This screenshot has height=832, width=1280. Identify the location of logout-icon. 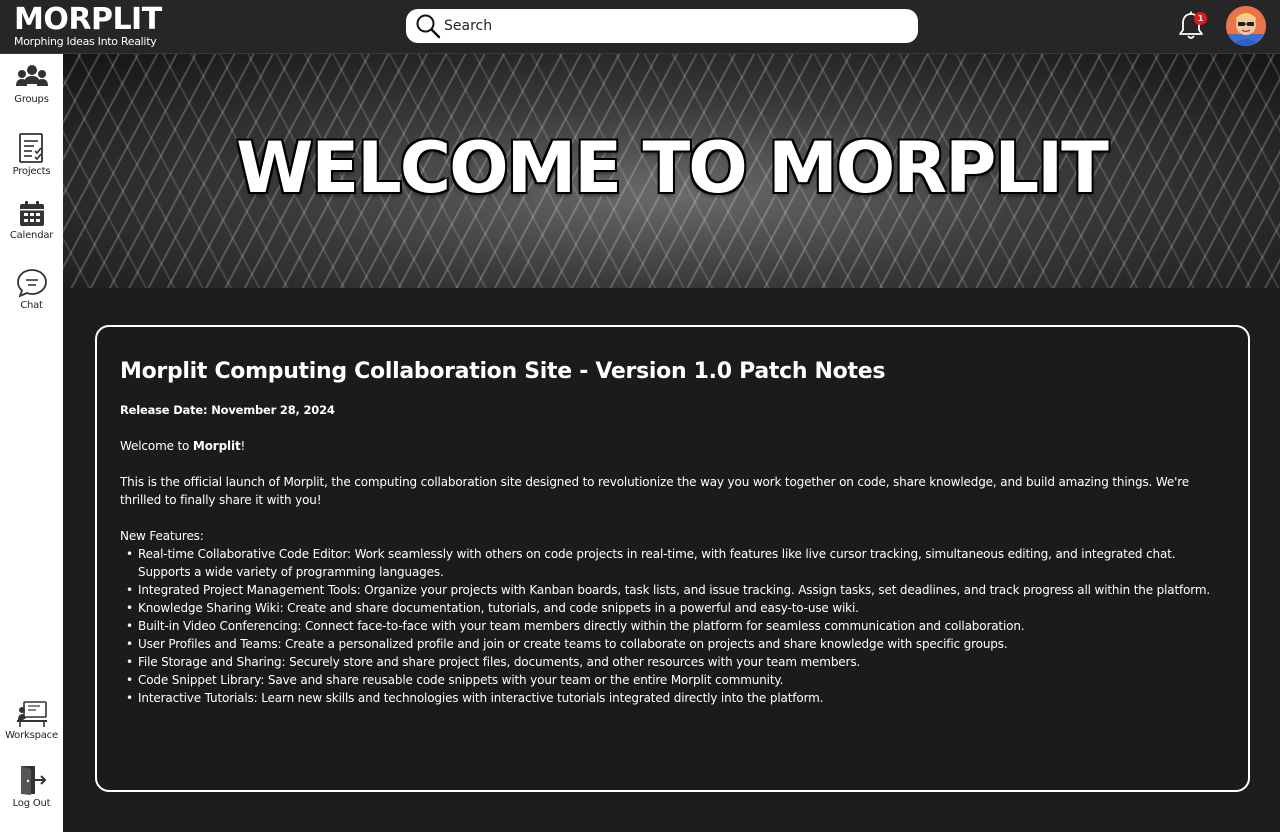
(33, 780).